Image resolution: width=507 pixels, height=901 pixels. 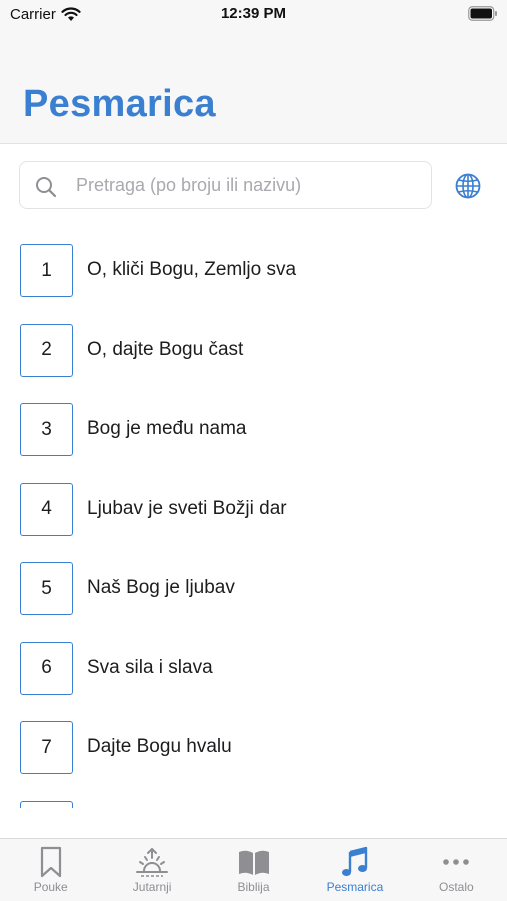 What do you see at coordinates (46, 270) in the screenshot?
I see `song-number-badge: 1` at bounding box center [46, 270].